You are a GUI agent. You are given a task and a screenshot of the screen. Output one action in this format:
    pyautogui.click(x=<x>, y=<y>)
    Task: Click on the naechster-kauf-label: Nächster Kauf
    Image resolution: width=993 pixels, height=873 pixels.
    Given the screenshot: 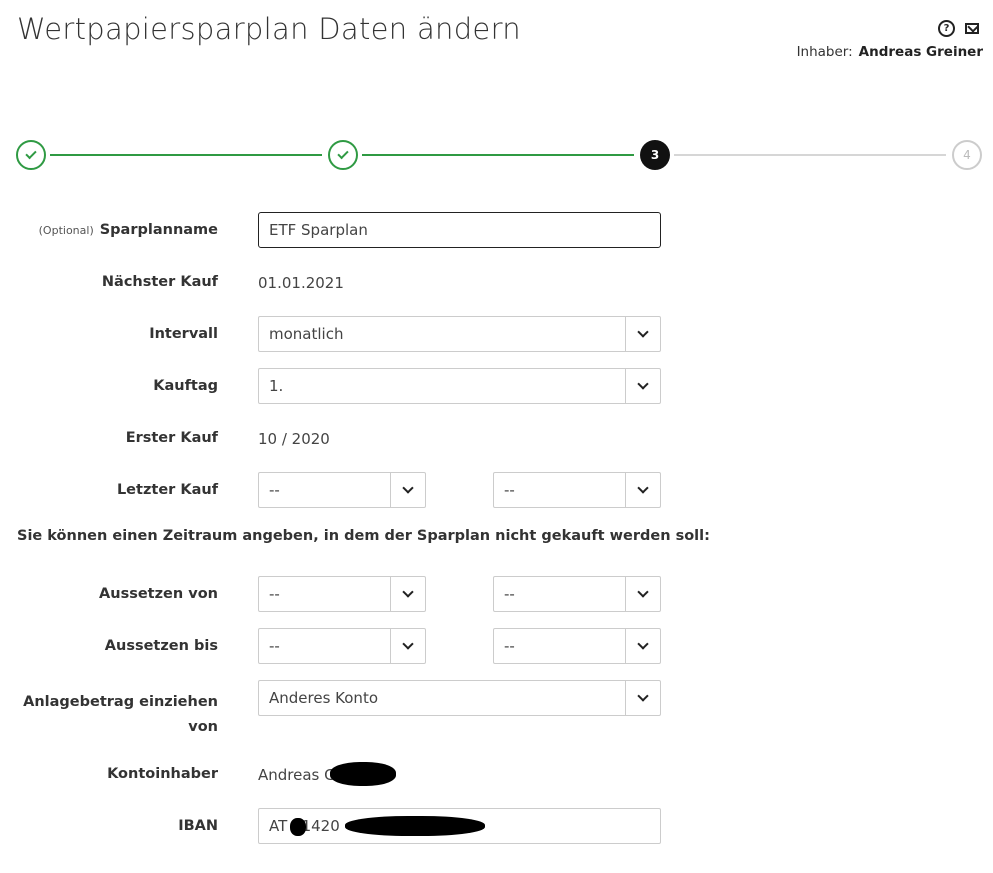 What is the action you would take?
    pyautogui.click(x=159, y=282)
    